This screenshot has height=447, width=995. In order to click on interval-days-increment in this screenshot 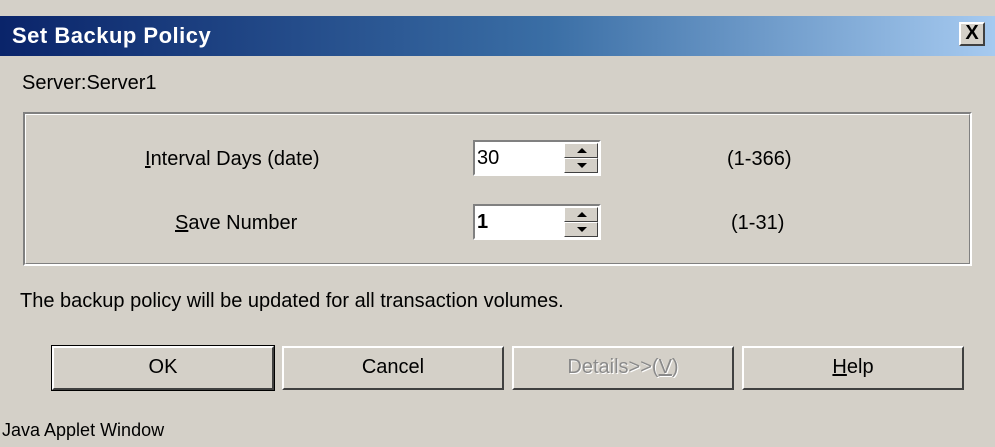, I will do `click(581, 150)`.